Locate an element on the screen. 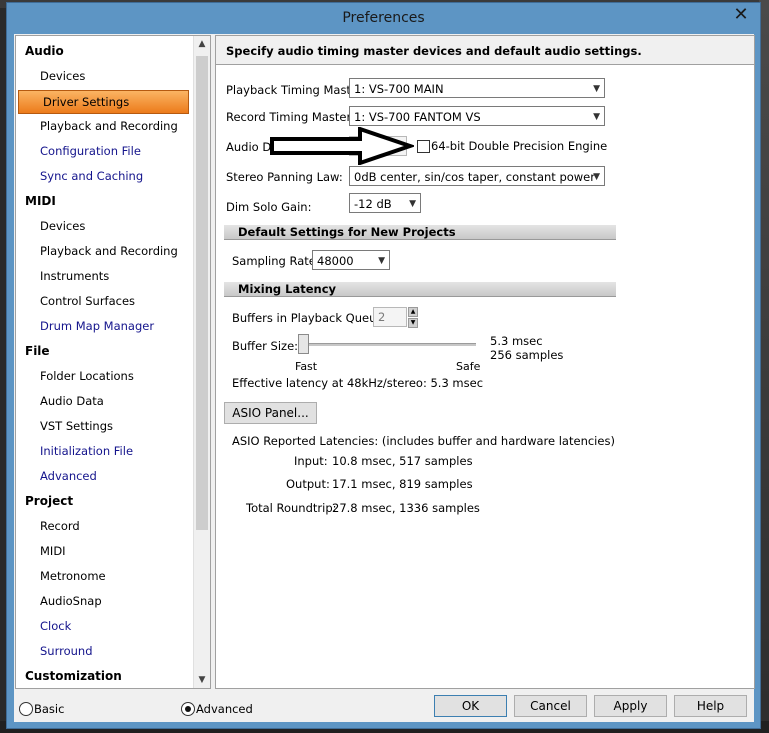 Image resolution: width=769 pixels, height=733 pixels. dim-solo-select: -12 dB ▼ is located at coordinates (385, 203).